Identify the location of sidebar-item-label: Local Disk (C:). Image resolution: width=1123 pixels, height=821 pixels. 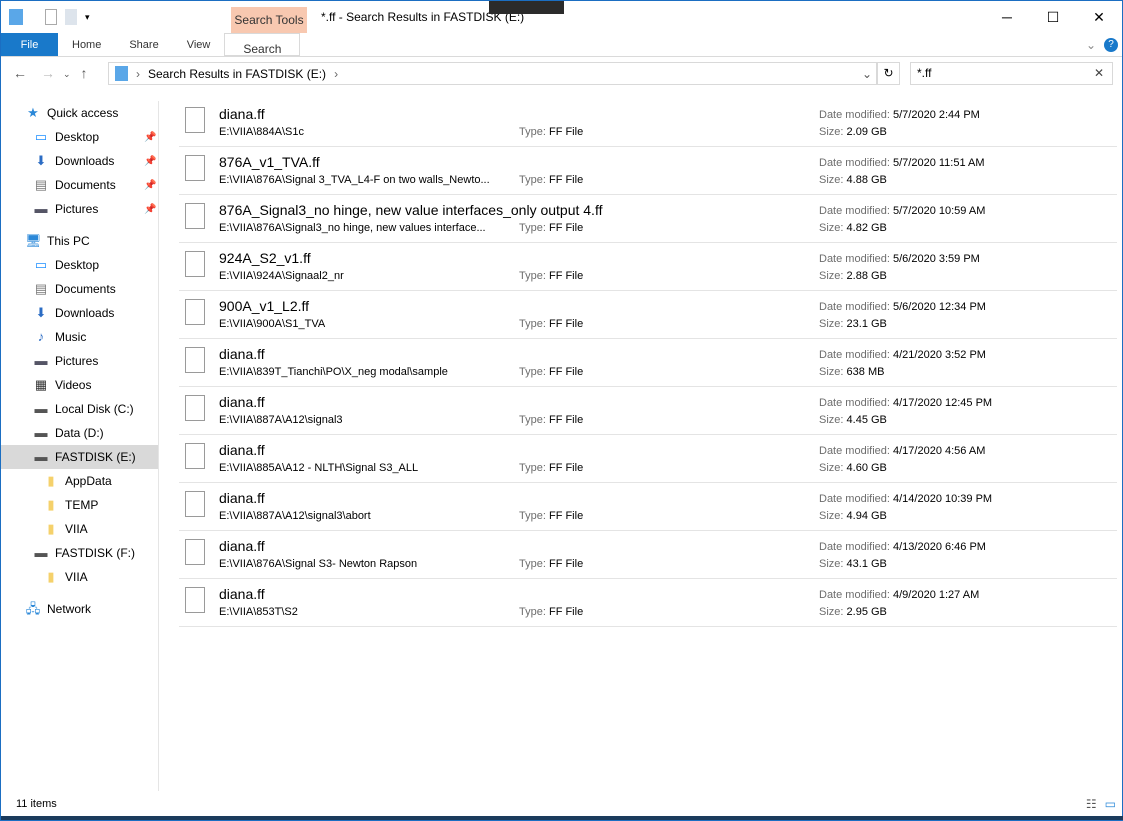
(94, 409).